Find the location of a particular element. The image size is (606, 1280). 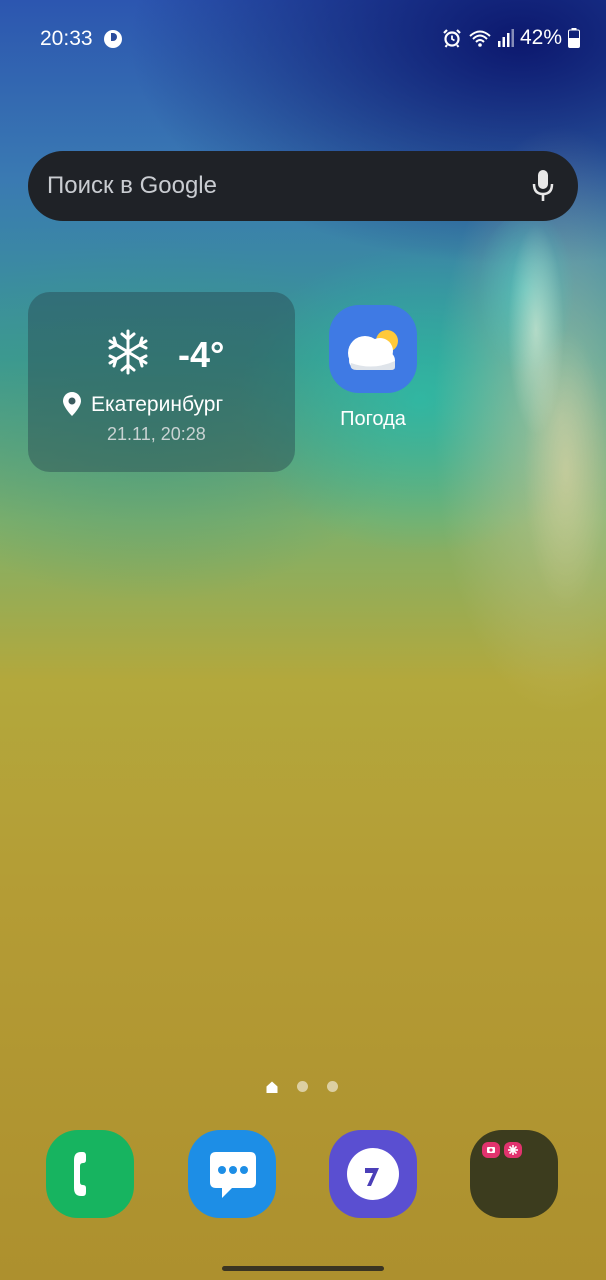

internet-app-icon is located at coordinates (373, 1174).